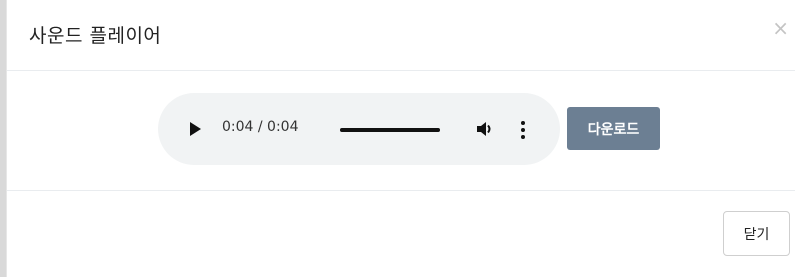 This screenshot has width=795, height=277. I want to click on audio-player: 0:04 / 0:04, so click(359, 129).